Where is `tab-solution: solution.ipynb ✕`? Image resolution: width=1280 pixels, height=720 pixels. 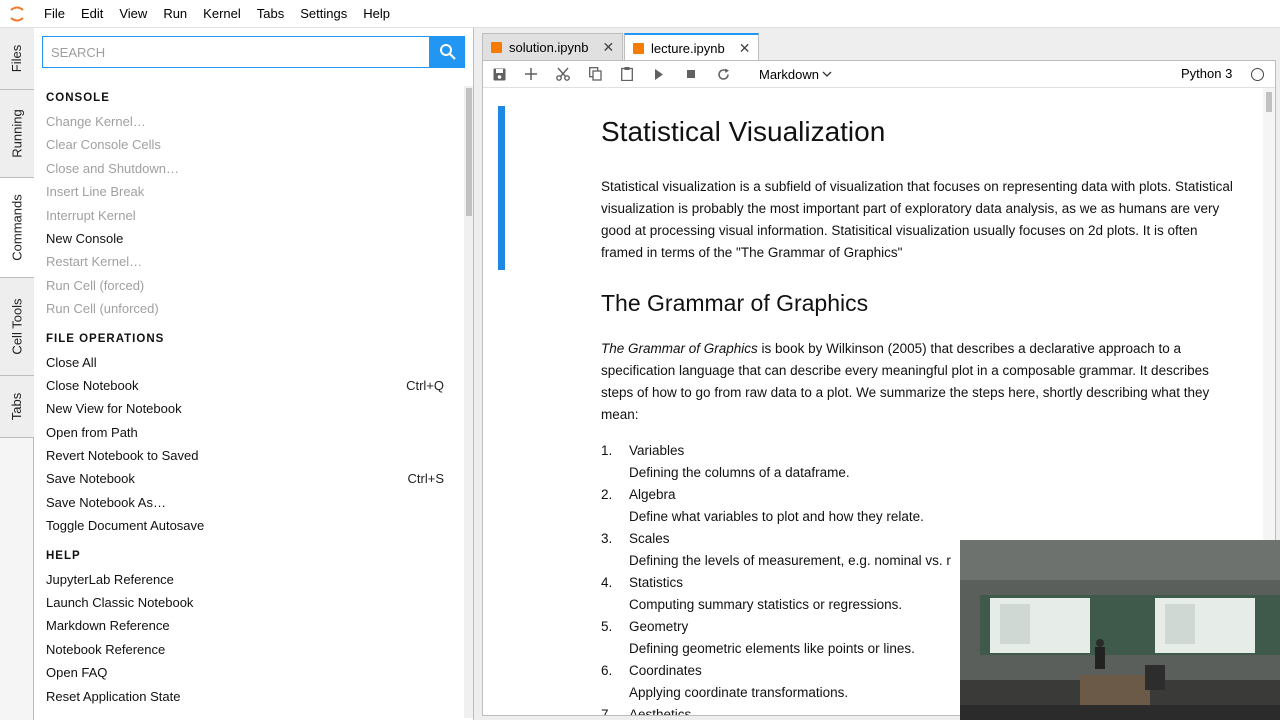
tab-solution: solution.ipynb ✕ is located at coordinates (553, 46).